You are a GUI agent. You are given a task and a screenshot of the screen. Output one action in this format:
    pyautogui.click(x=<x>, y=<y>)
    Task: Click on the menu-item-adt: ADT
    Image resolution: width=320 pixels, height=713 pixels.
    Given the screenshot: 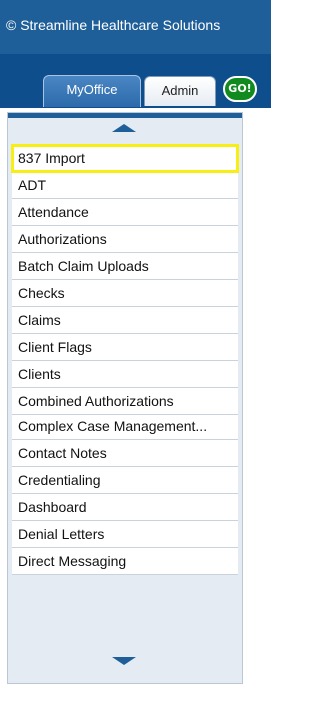 What is the action you would take?
    pyautogui.click(x=125, y=185)
    